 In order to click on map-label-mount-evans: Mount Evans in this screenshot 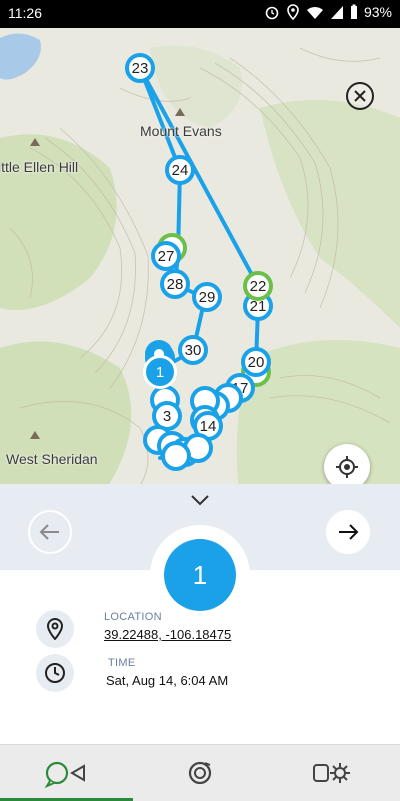, I will do `click(181, 131)`.